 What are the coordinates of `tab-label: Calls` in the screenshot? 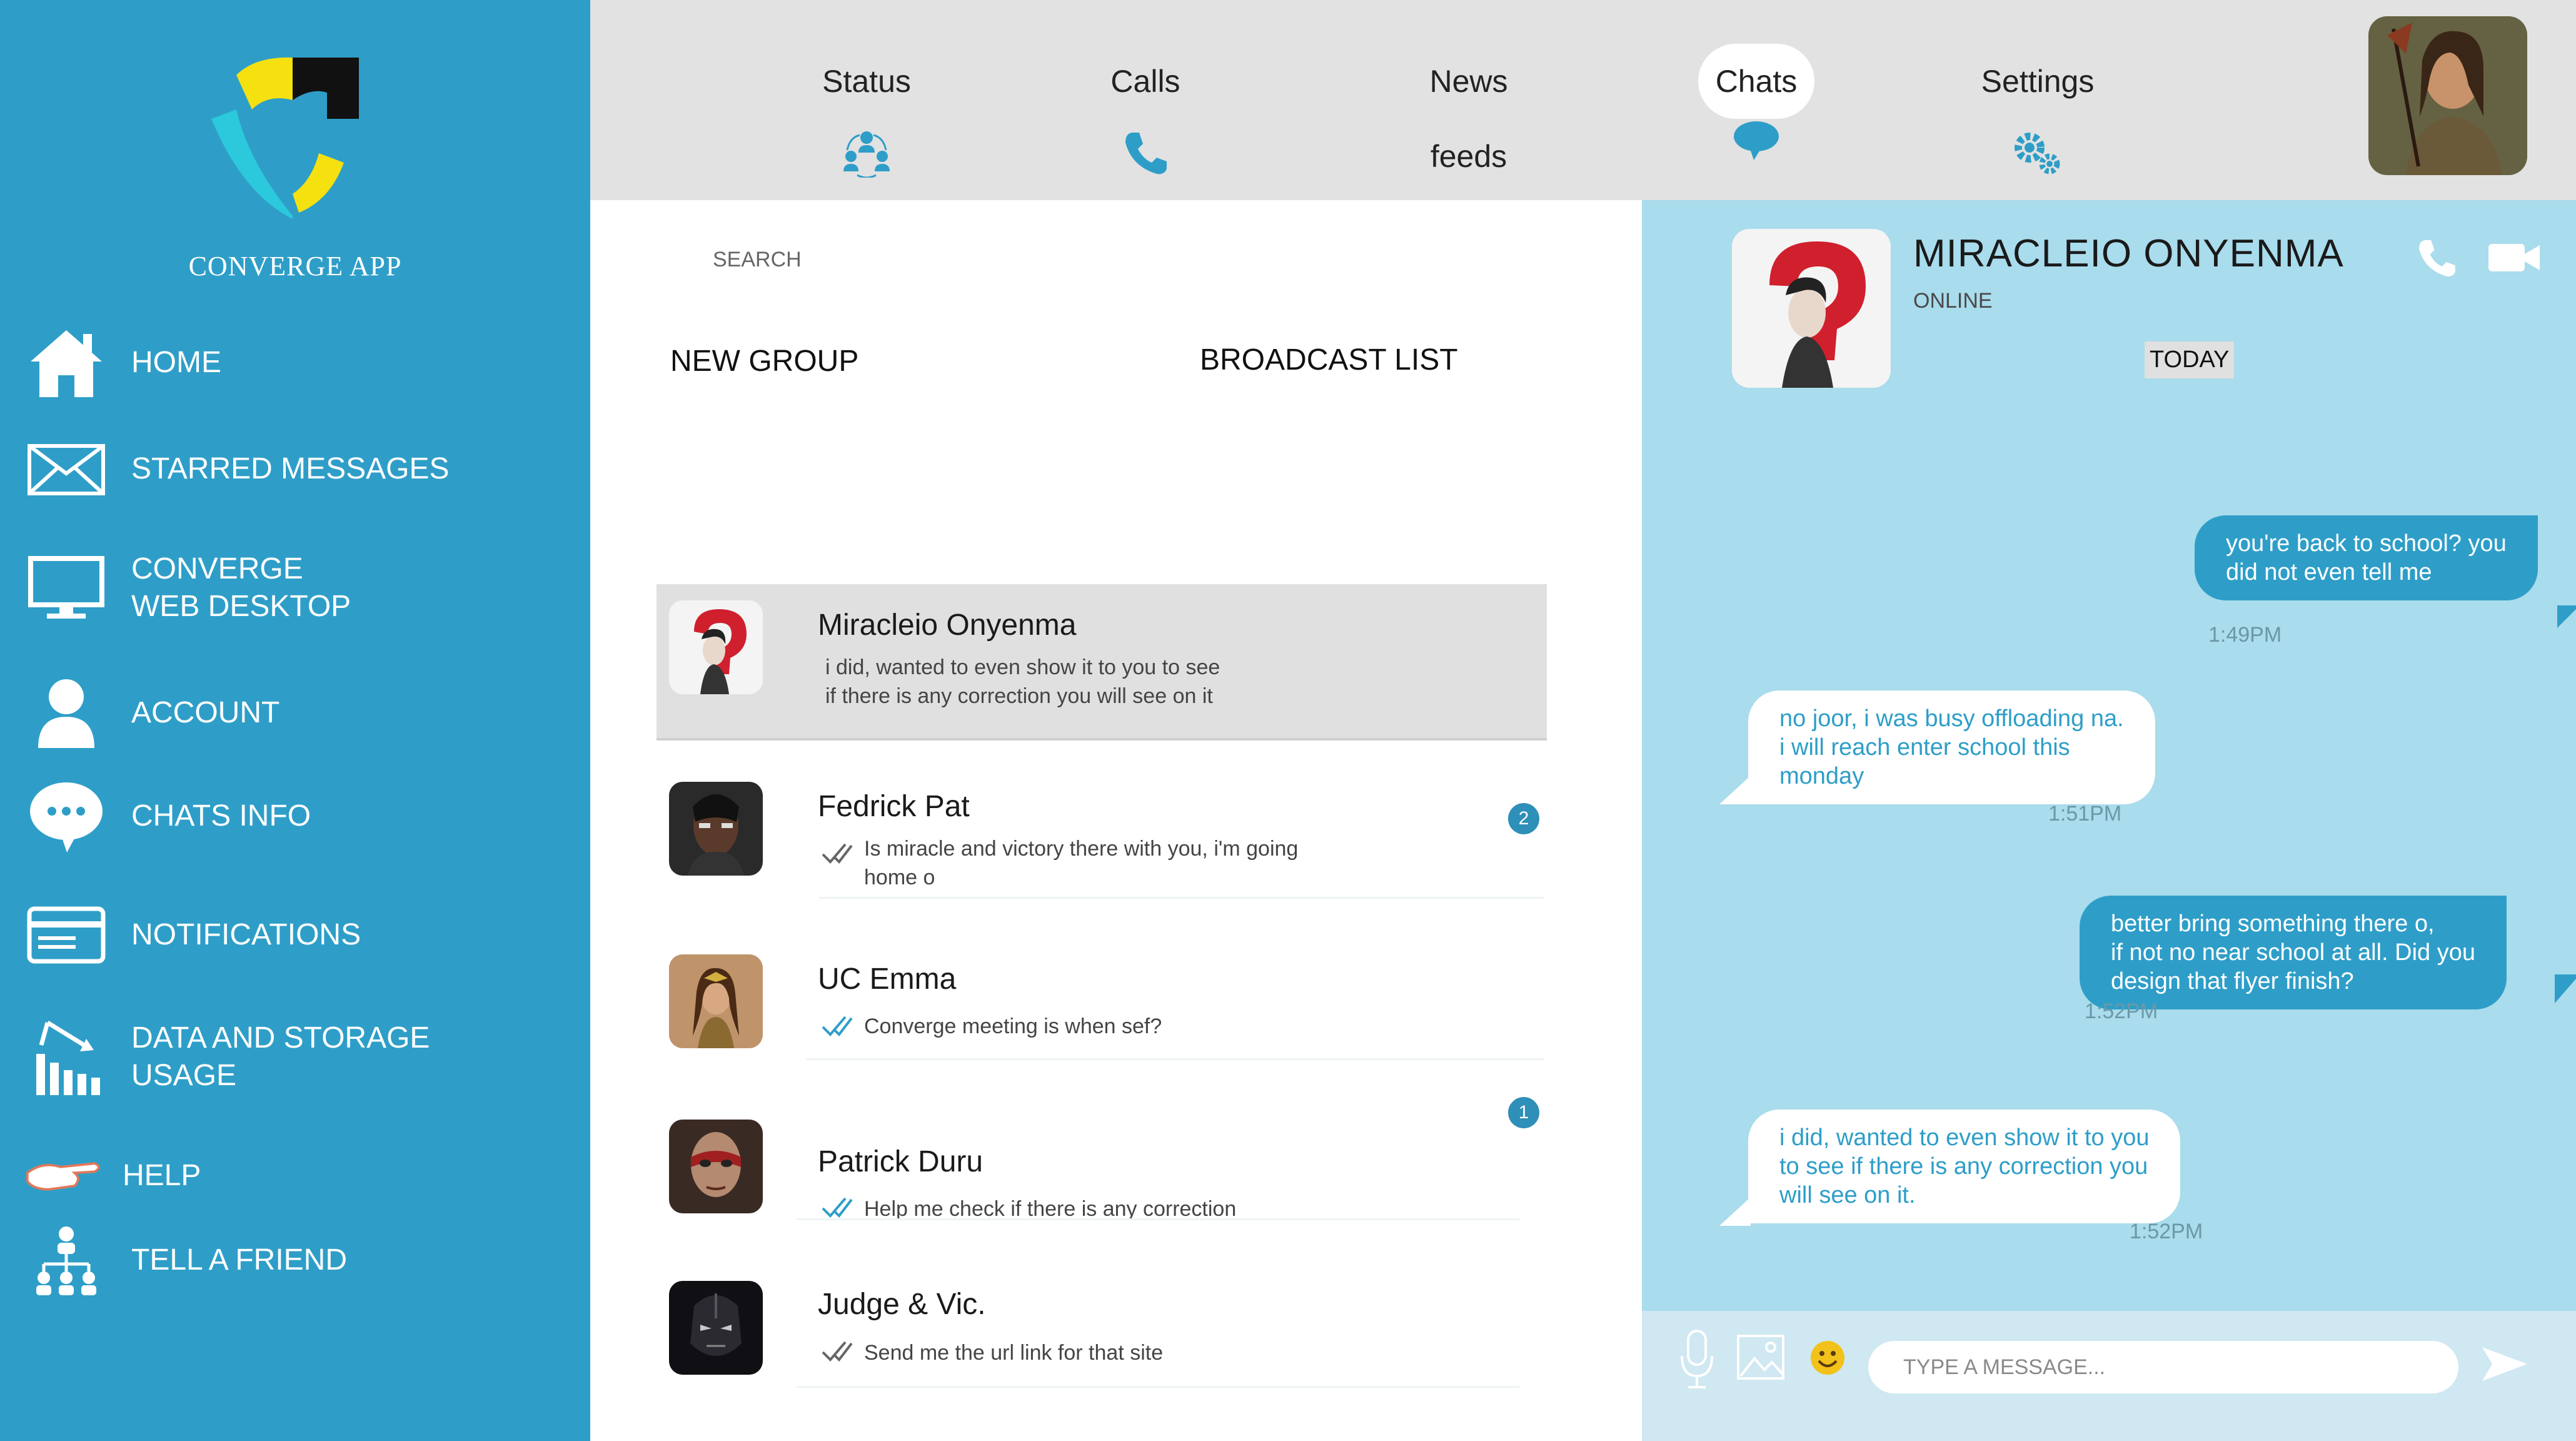 It's located at (1145, 82).